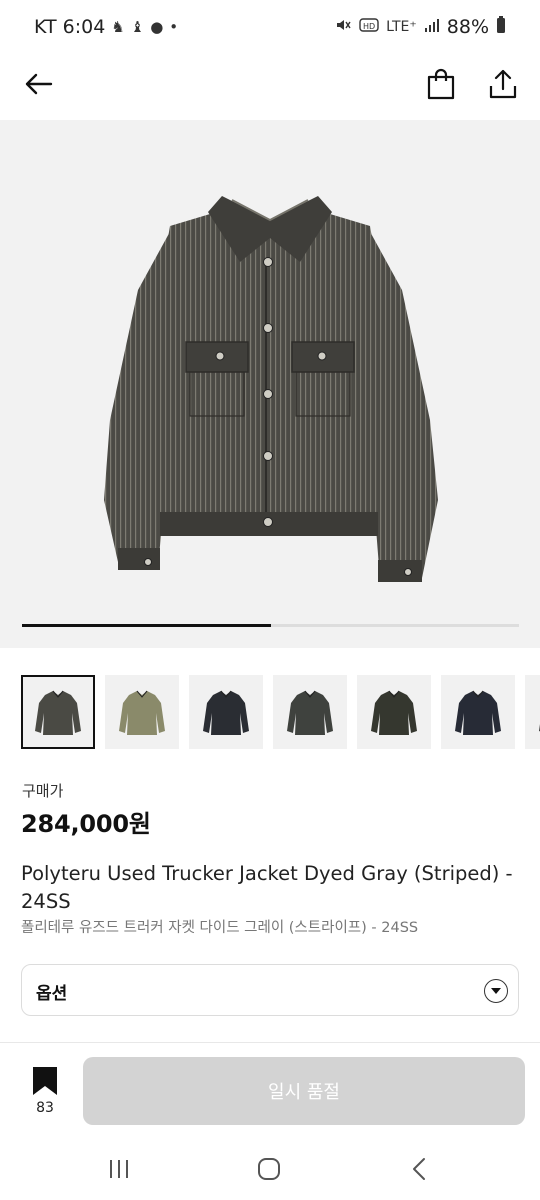 Image resolution: width=540 pixels, height=1200 pixels. I want to click on thumbnail-strip, so click(280, 712).